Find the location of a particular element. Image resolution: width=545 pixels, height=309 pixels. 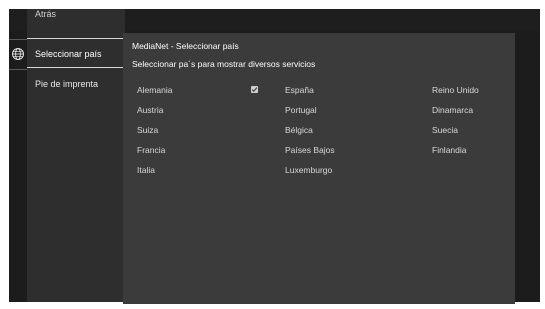

page-title: MediaNet - Seleccionar país is located at coordinates (185, 46).